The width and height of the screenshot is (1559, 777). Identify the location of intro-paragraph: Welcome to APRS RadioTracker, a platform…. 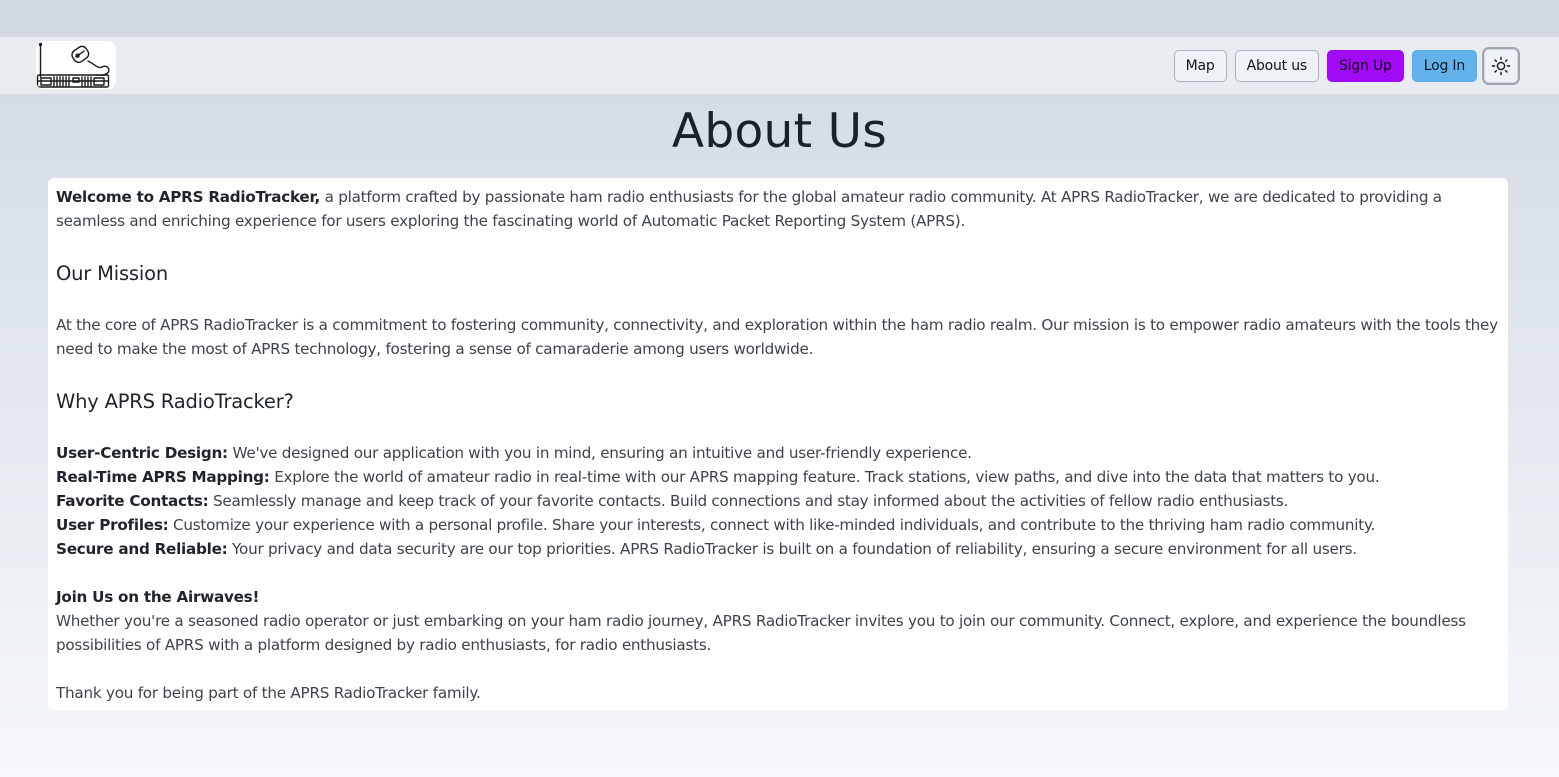
(778, 209).